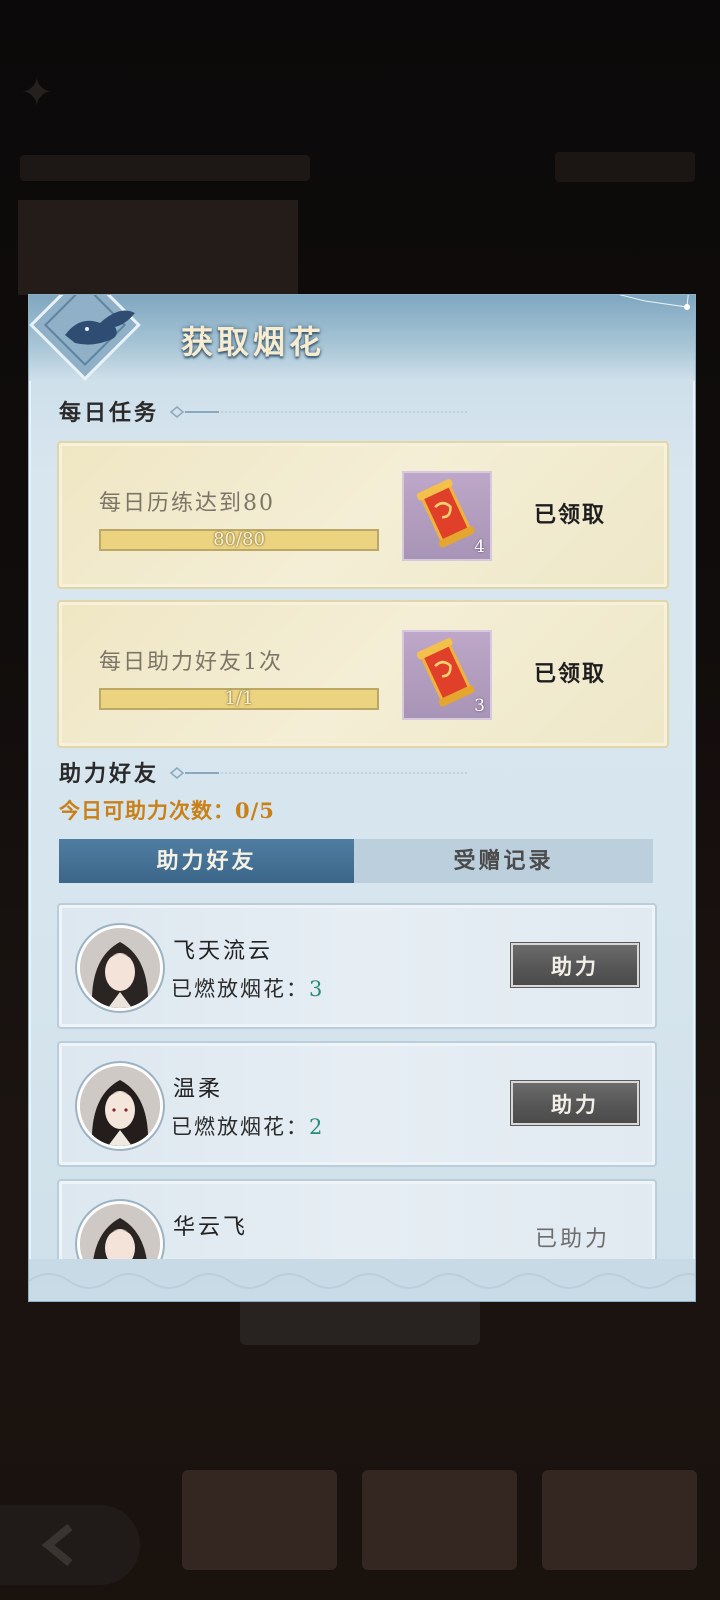  What do you see at coordinates (317, 1127) in the screenshot?
I see `fireworks-count: 2` at bounding box center [317, 1127].